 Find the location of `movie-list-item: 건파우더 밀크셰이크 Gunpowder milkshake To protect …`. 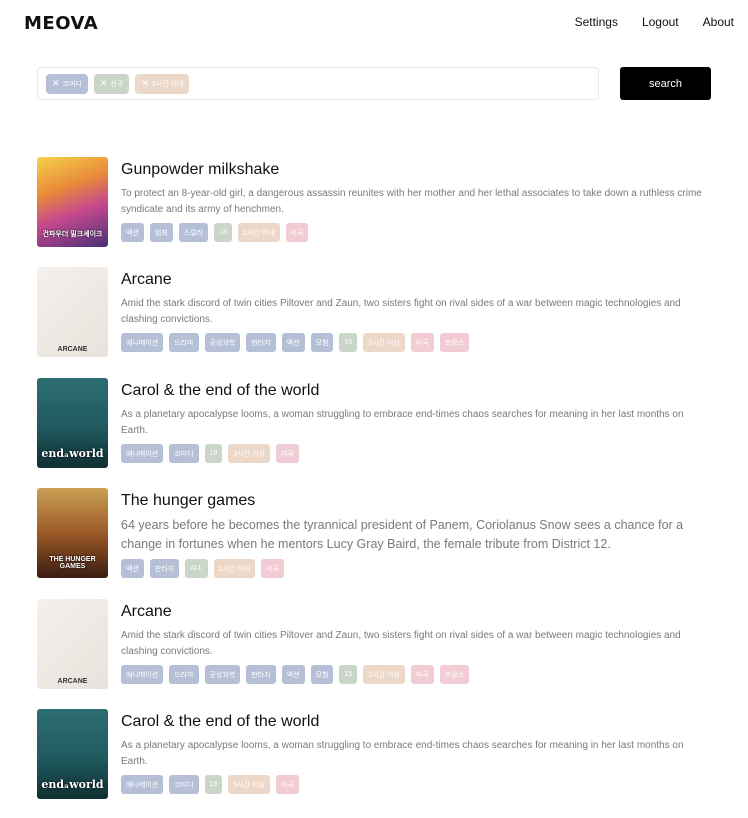

movie-list-item: 건파우더 밀크셰이크 Gunpowder milkshake To protect … is located at coordinates (374, 203).